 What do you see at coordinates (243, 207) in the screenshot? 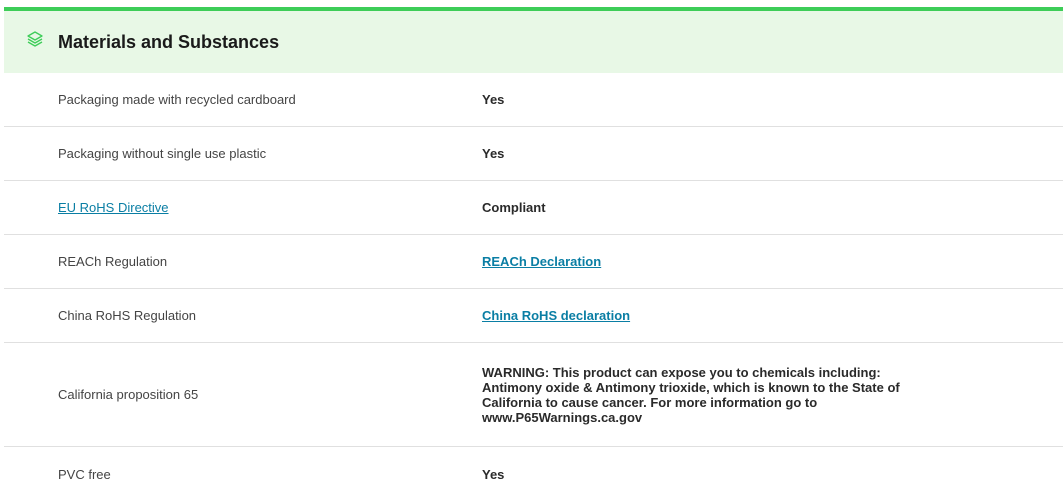
I see `row-label-cell: EU RoHS Directive` at bounding box center [243, 207].